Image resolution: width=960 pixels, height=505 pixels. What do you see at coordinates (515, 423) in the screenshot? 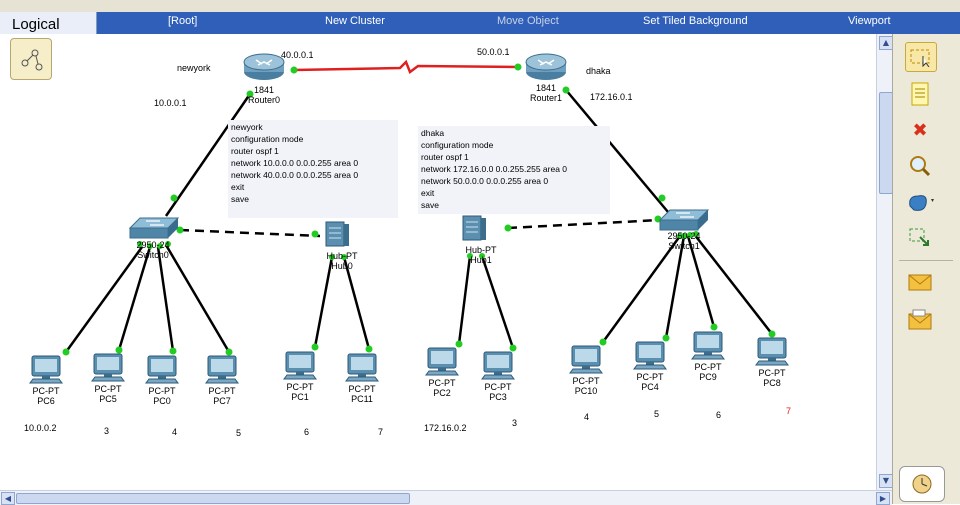
I see `pc-pc3-number: 3` at bounding box center [515, 423].